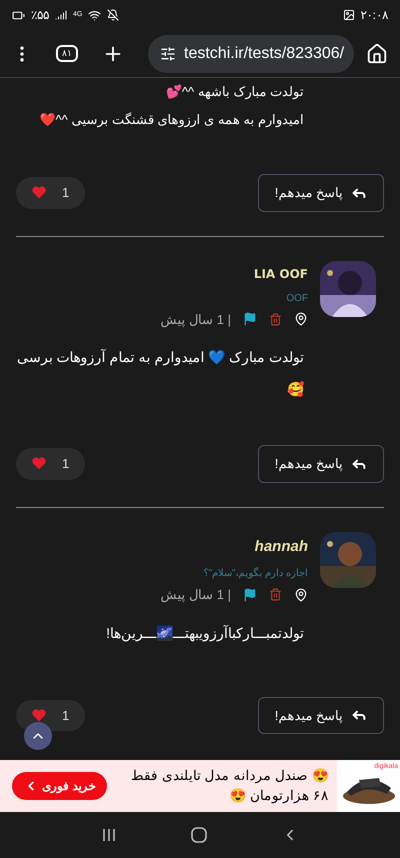  What do you see at coordinates (168, 54) in the screenshot?
I see `site-settings-icon` at bounding box center [168, 54].